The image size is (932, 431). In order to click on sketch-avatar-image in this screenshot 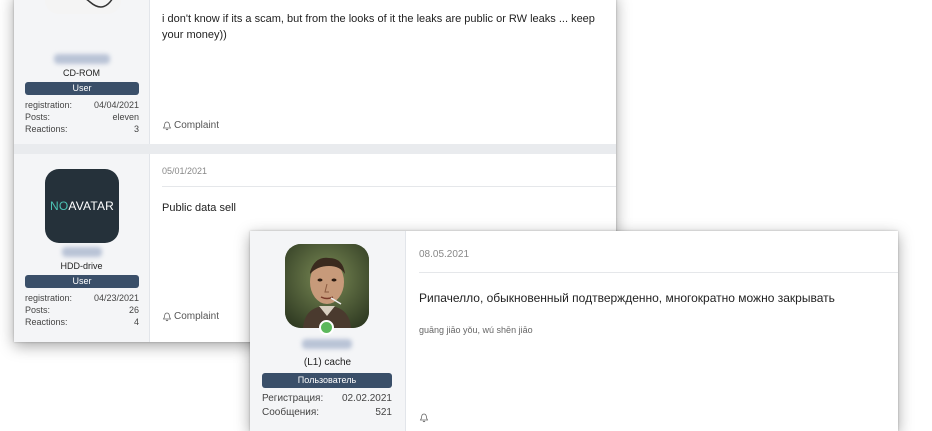, I will do `click(83, 7)`.